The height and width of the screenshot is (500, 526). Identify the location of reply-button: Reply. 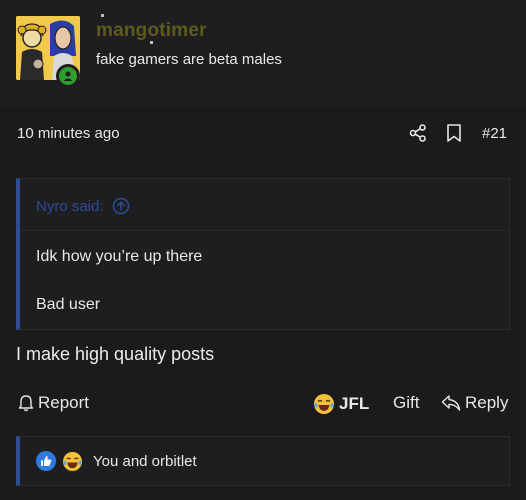
(474, 403).